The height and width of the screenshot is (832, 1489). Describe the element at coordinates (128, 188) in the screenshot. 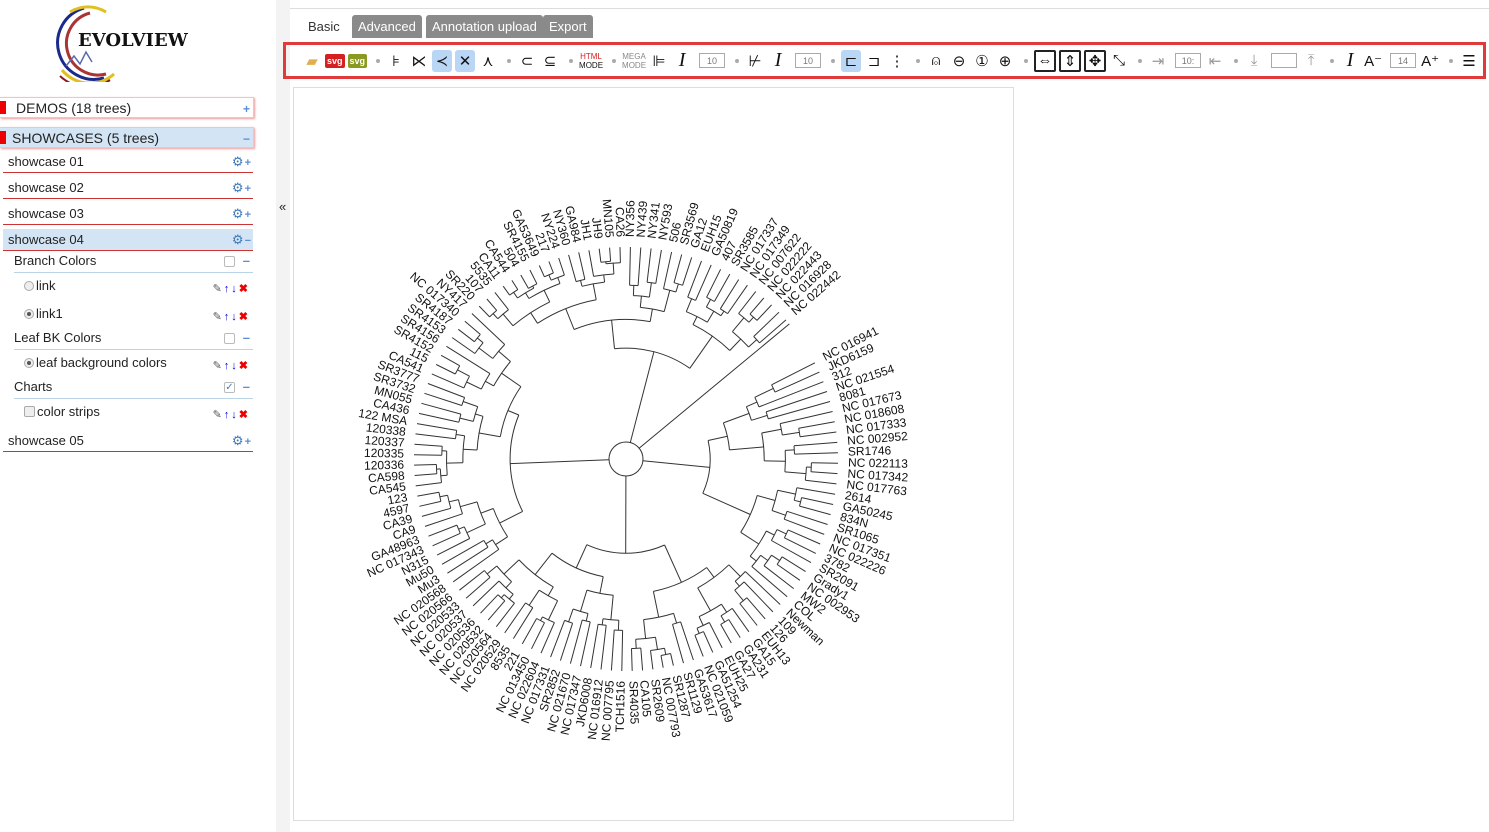

I see `tree-item-showcase-02: showcase 02 ⚙+` at that location.